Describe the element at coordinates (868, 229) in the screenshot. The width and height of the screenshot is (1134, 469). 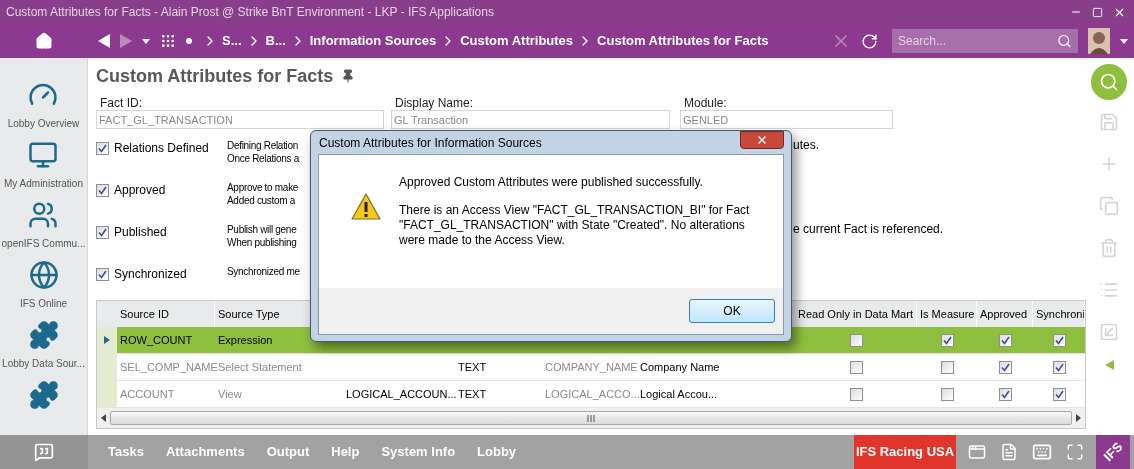
I see `description-text: e current Fact is referenced.` at that location.